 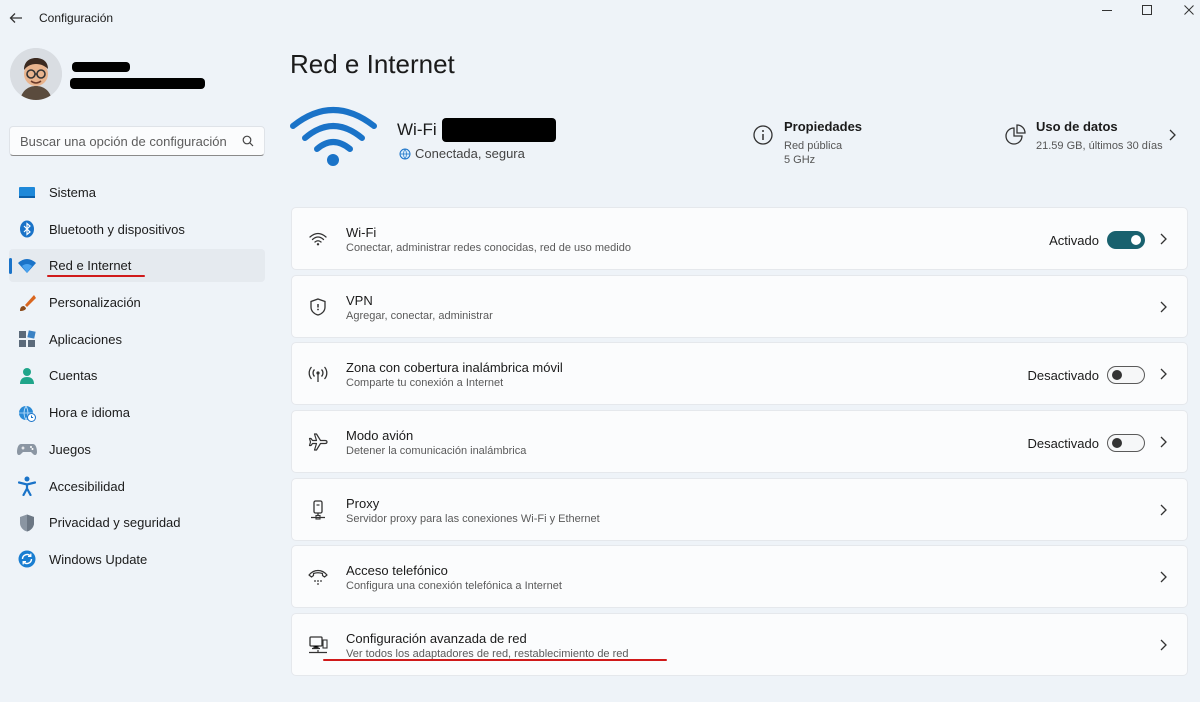 I want to click on toggle-state-label: Desactivado, so click(x=1063, y=376).